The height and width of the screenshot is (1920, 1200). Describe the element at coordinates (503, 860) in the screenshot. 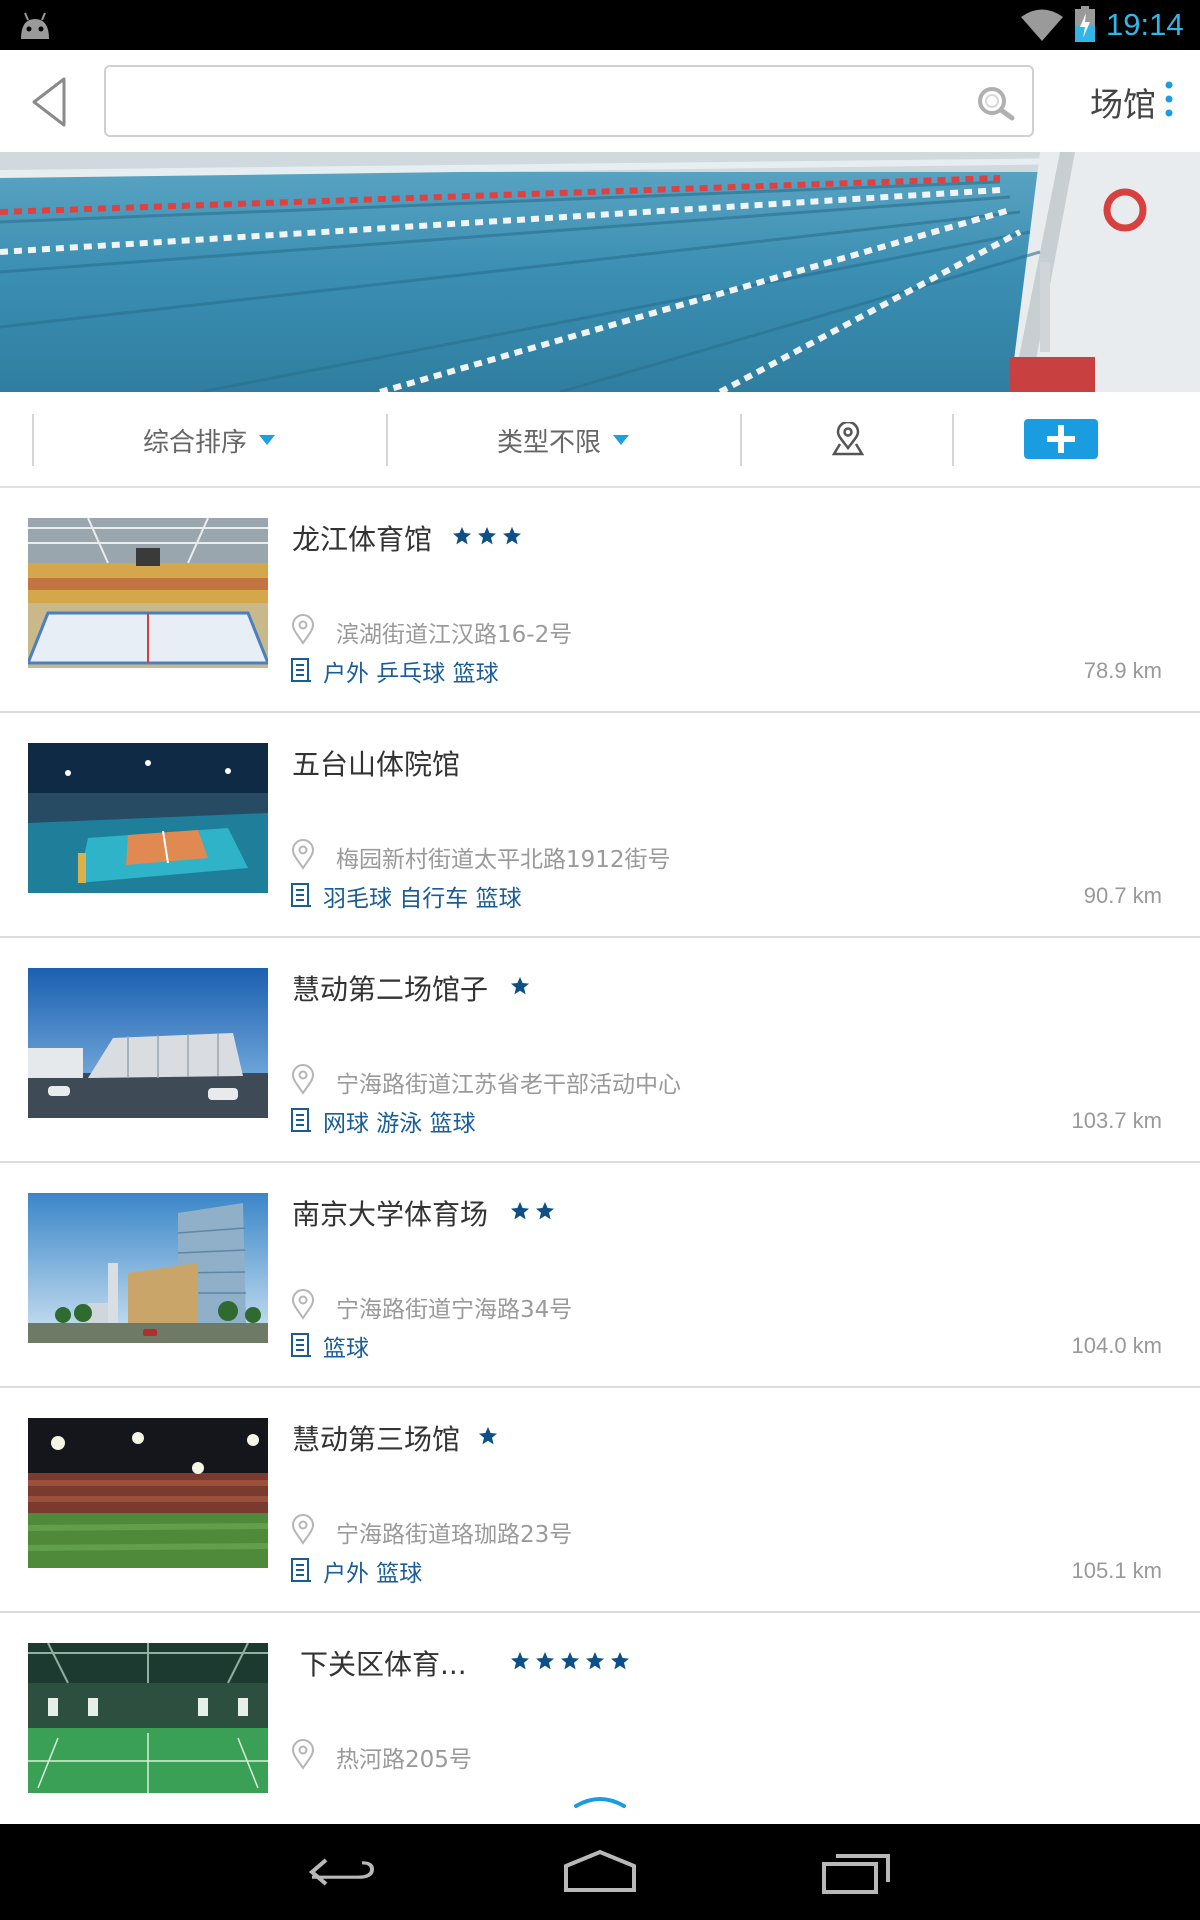

I see `venue-address: 梅园新村街道太平北路1912街号` at that location.